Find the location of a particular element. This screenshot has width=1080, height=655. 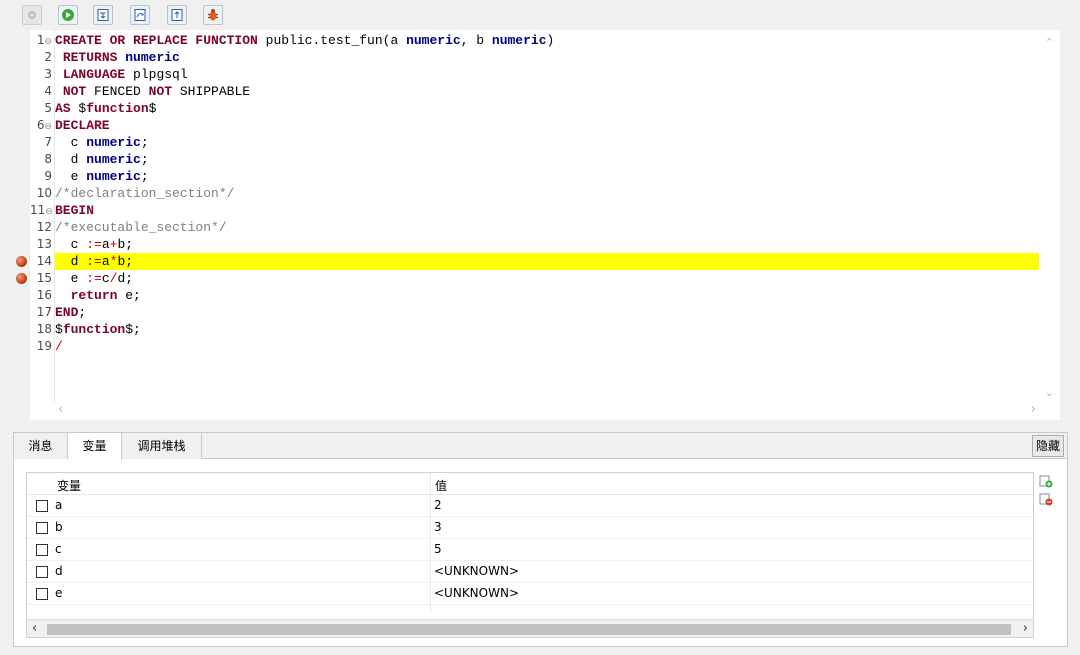

line-number: 5 is located at coordinates (48, 108).